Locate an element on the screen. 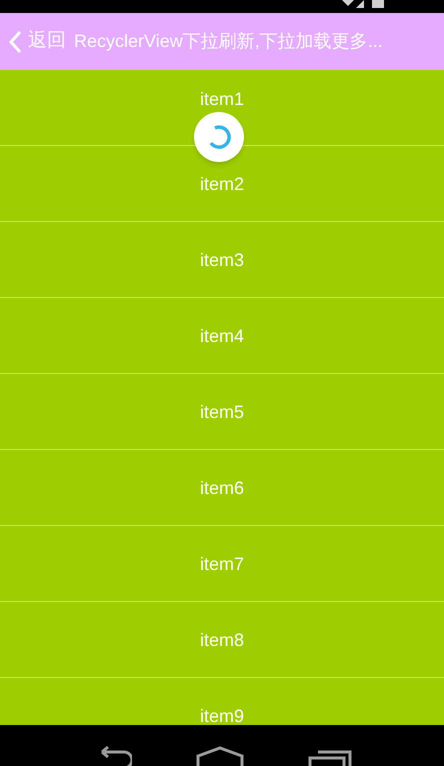  back-icon is located at coordinates (15, 42).